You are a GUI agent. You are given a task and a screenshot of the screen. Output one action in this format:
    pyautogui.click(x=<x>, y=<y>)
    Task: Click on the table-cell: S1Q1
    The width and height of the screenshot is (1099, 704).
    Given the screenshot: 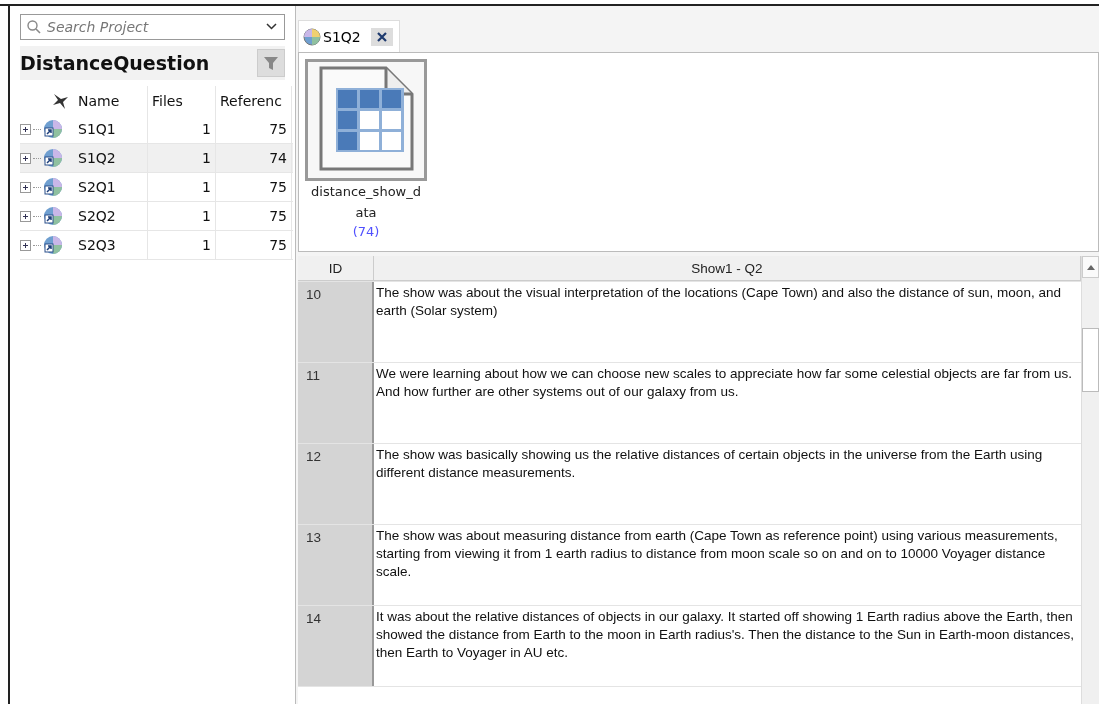 What is the action you would take?
    pyautogui.click(x=111, y=129)
    